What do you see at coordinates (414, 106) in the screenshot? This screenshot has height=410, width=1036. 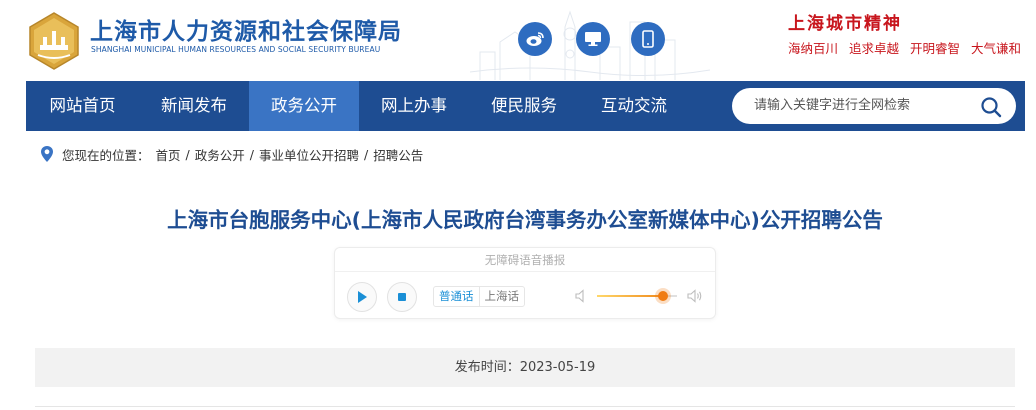 I see `nav-item-online-services: 网上办事` at bounding box center [414, 106].